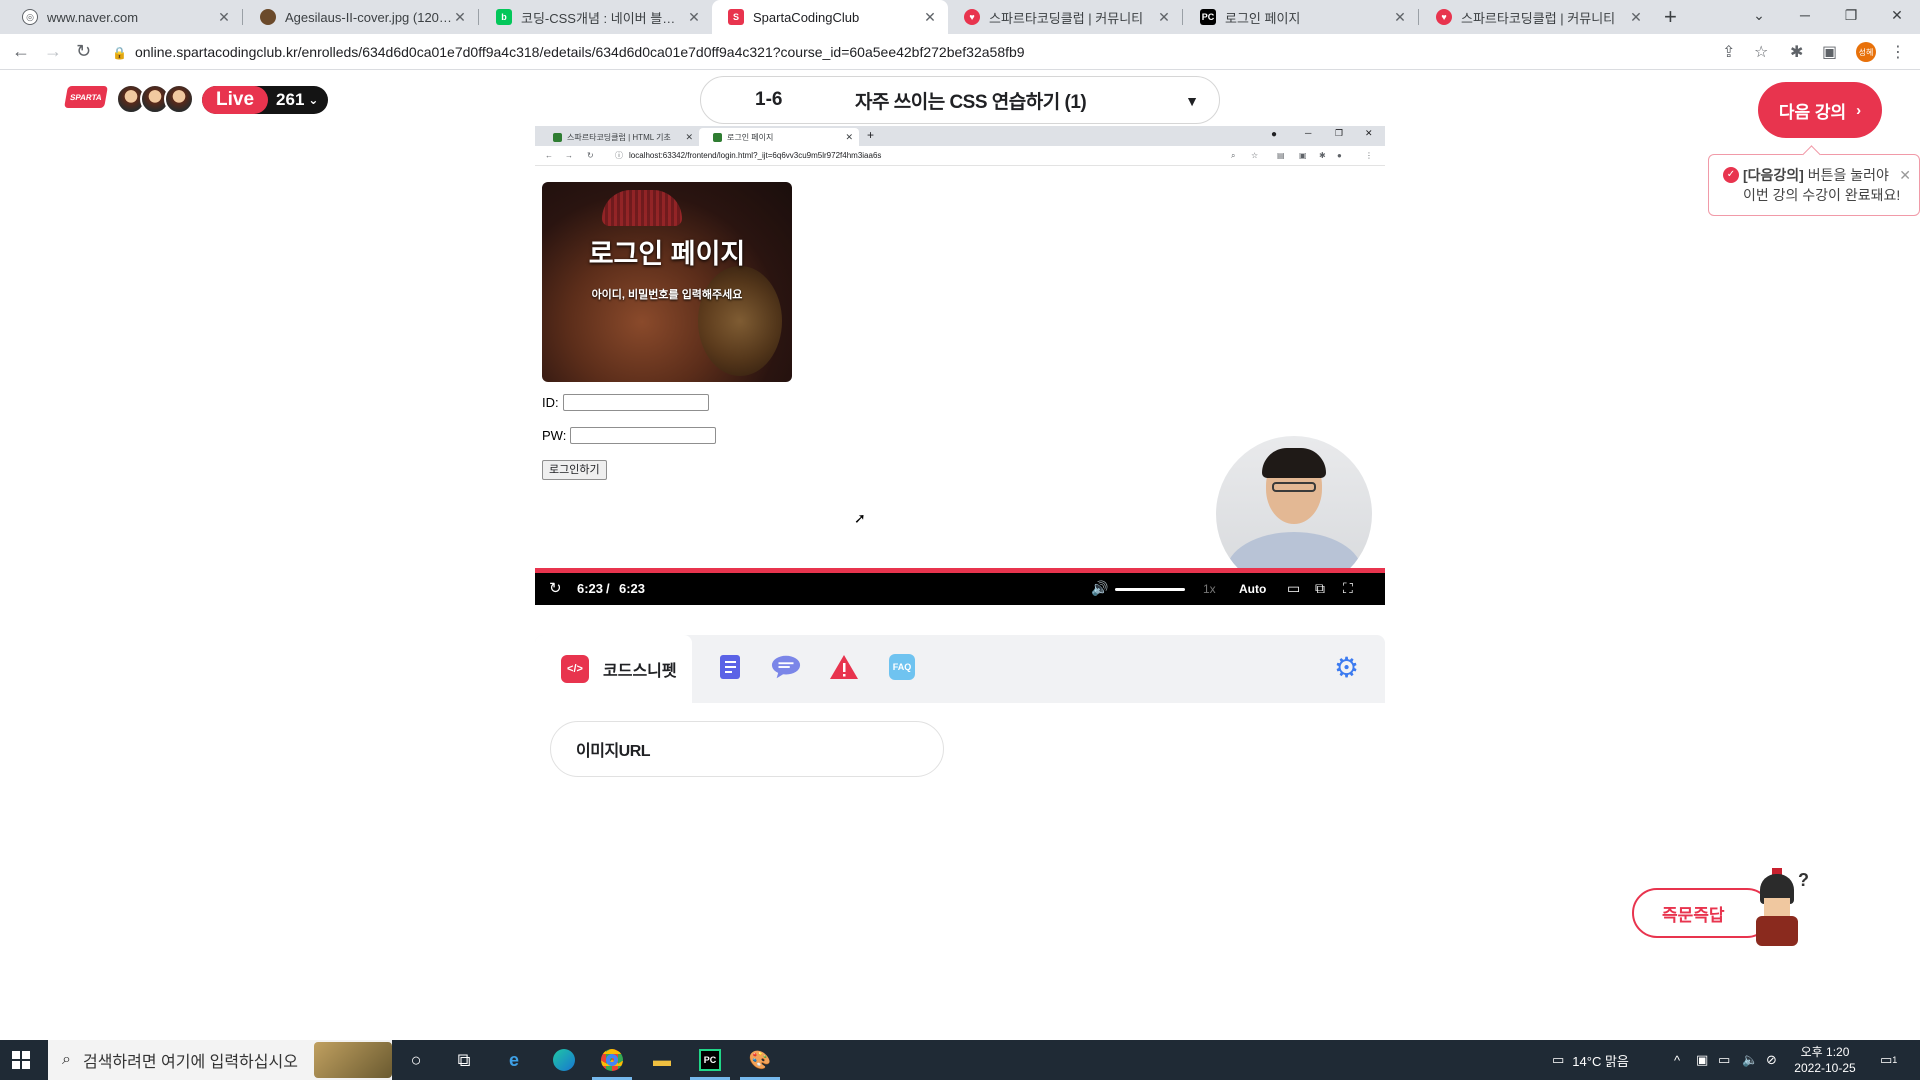 The image size is (1920, 1080). I want to click on playback-speed: 1x, so click(1209, 589).